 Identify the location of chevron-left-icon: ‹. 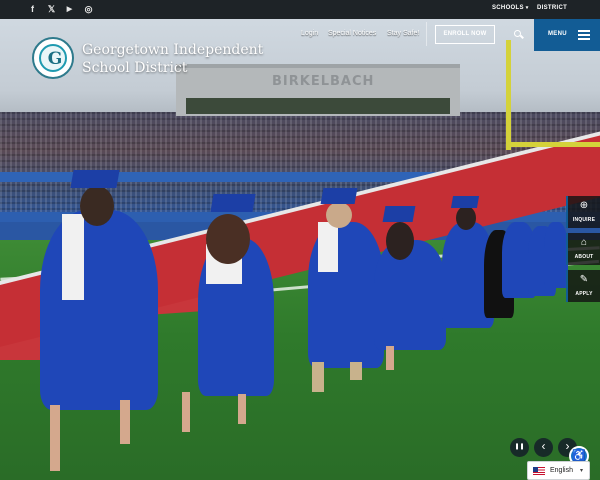
(543, 446).